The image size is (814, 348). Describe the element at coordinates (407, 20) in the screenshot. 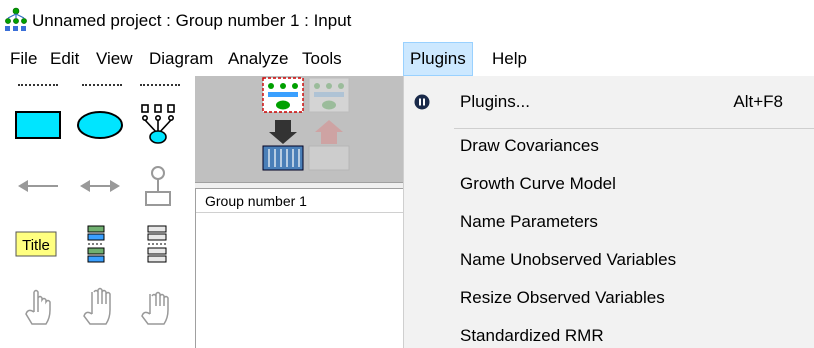

I see `title-bar: Unnamed project : Group number 1 : Input` at that location.